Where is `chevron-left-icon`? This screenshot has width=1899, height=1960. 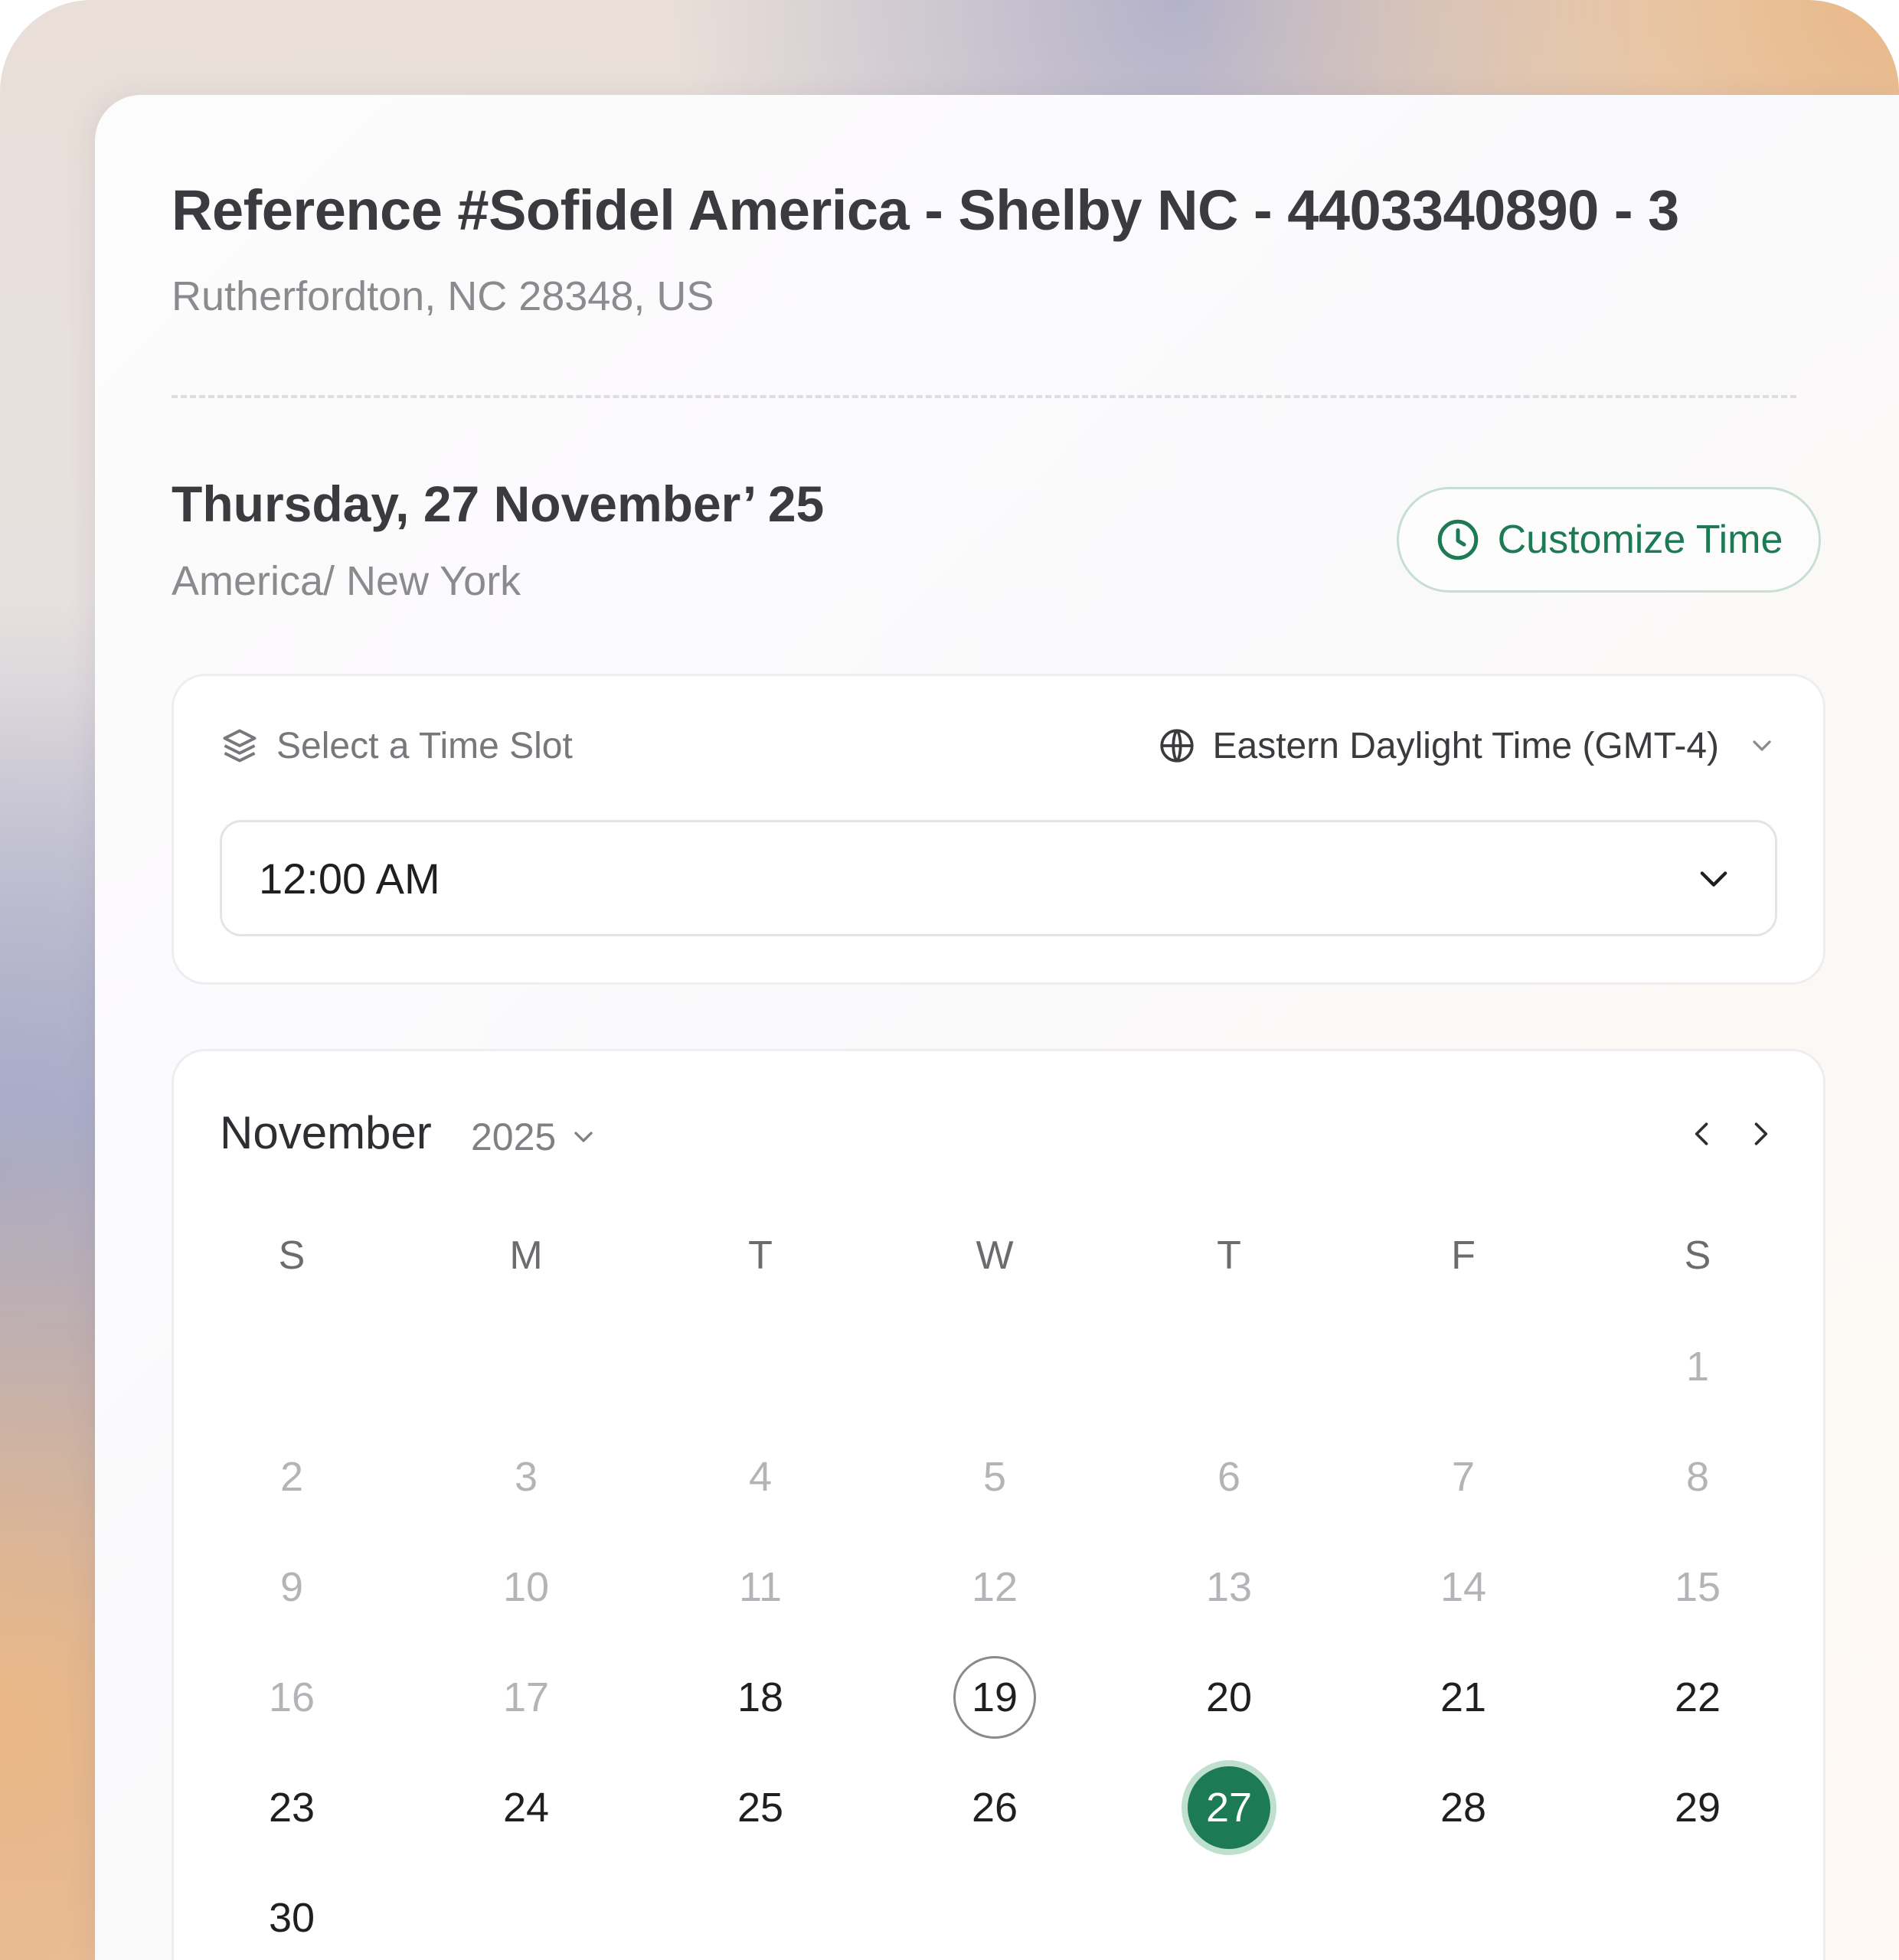 chevron-left-icon is located at coordinates (1702, 1133).